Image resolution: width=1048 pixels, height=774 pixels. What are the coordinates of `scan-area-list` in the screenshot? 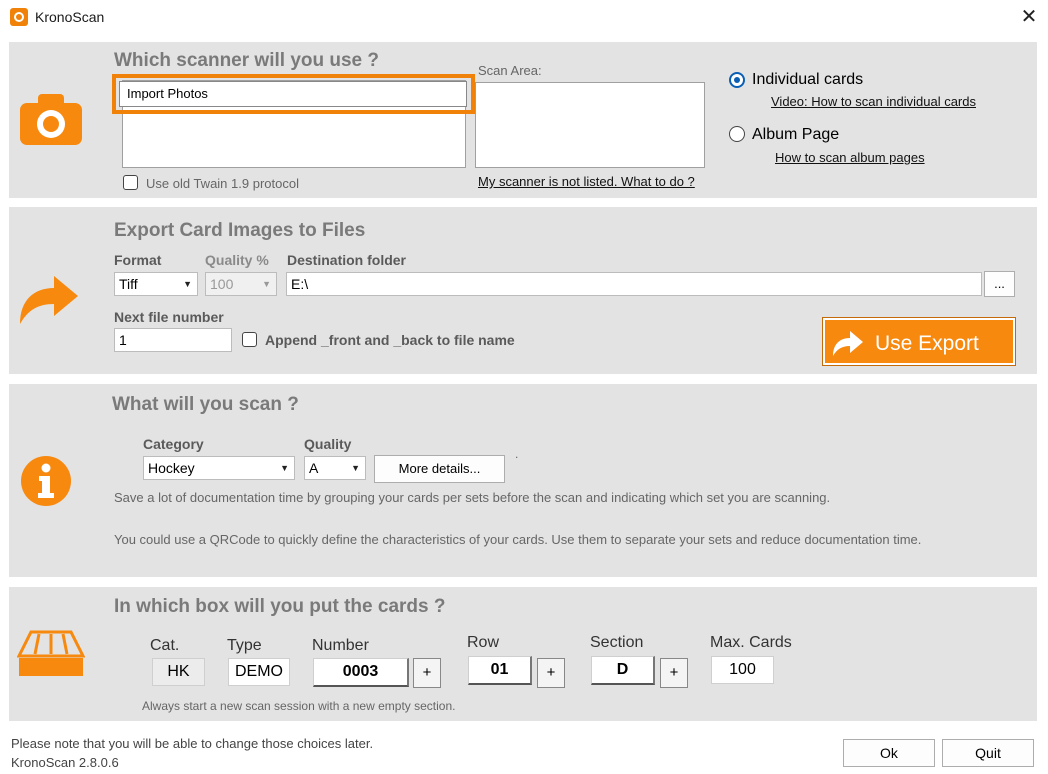 It's located at (590, 125).